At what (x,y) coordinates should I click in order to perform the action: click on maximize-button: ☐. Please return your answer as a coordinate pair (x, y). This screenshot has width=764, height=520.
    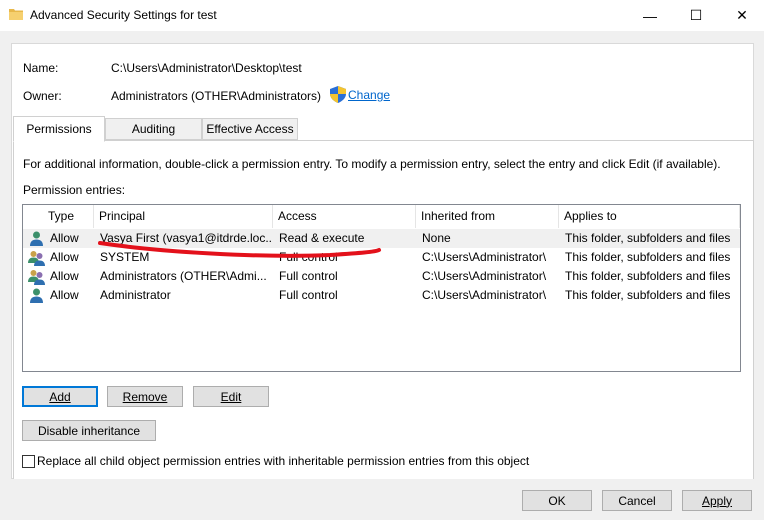
    Looking at the image, I should click on (696, 15).